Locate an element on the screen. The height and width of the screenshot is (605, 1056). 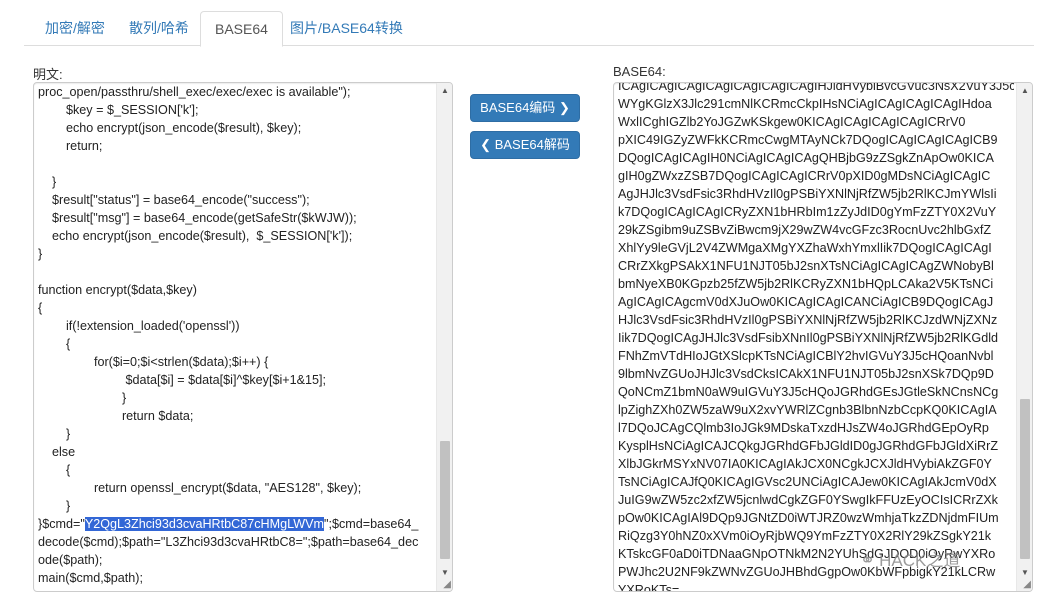
plaintext-scrollbar: ▲ ▼ is located at coordinates (444, 337).